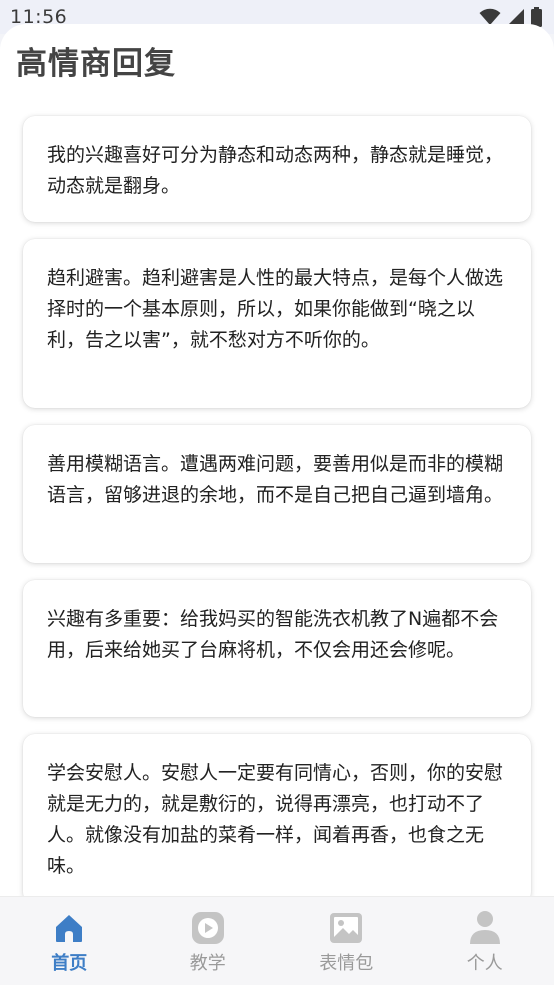  I want to click on bottom-nav: 首页 教学 表情包 个人, so click(277, 940).